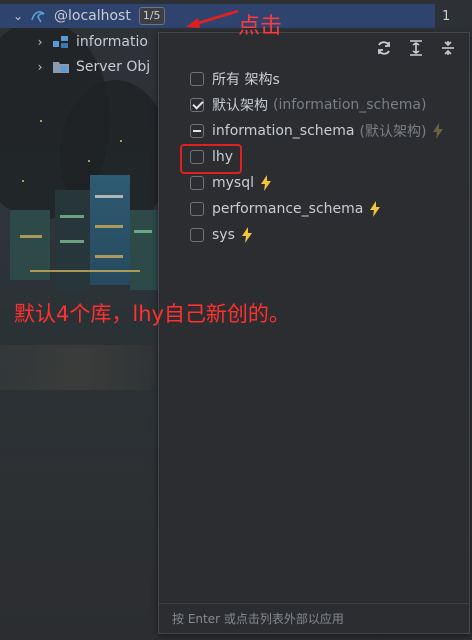 The image size is (472, 640). I want to click on refresh-icon, so click(384, 48).